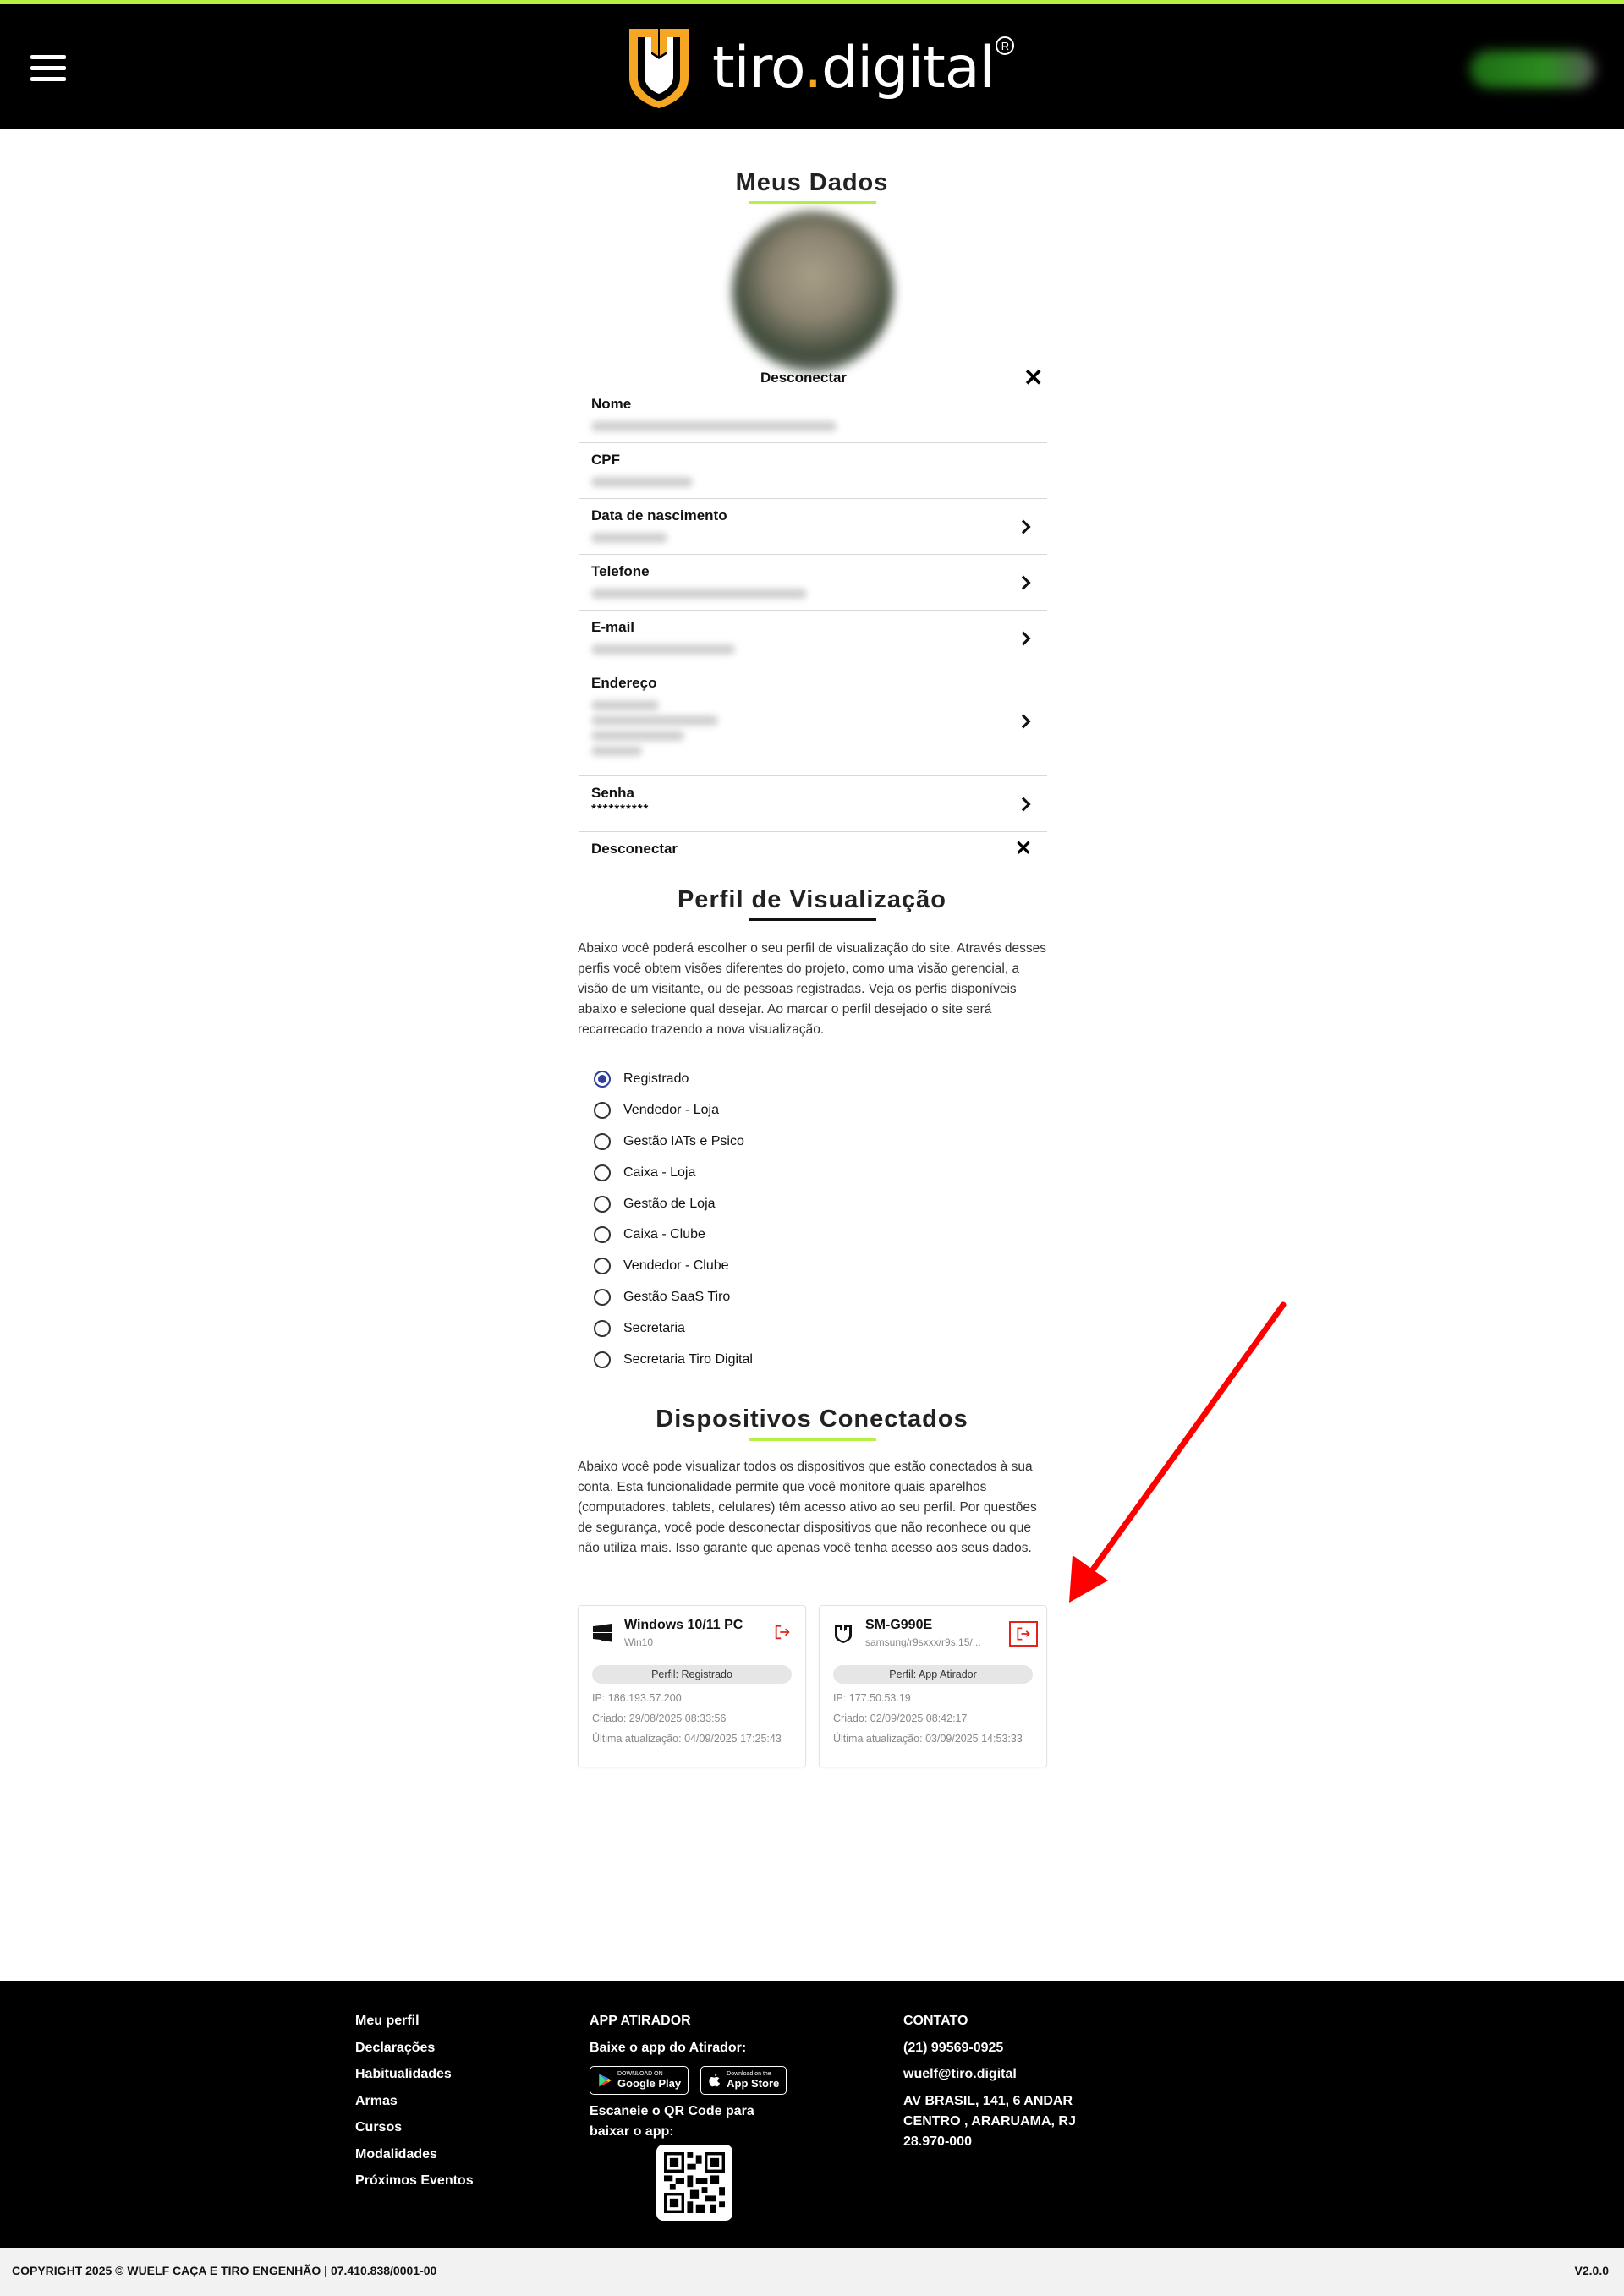 Image resolution: width=1624 pixels, height=2296 pixels. Describe the element at coordinates (1005, 45) in the screenshot. I see `registered-mark: R` at that location.